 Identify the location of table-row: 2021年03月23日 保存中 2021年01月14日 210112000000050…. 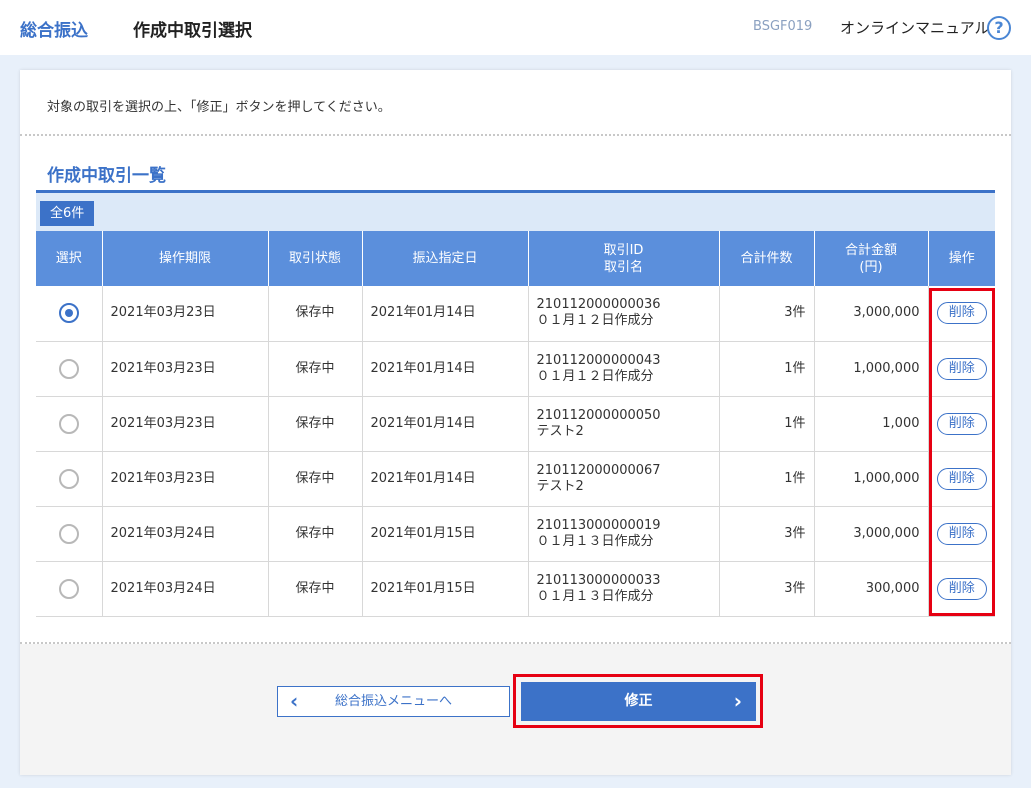
(515, 424).